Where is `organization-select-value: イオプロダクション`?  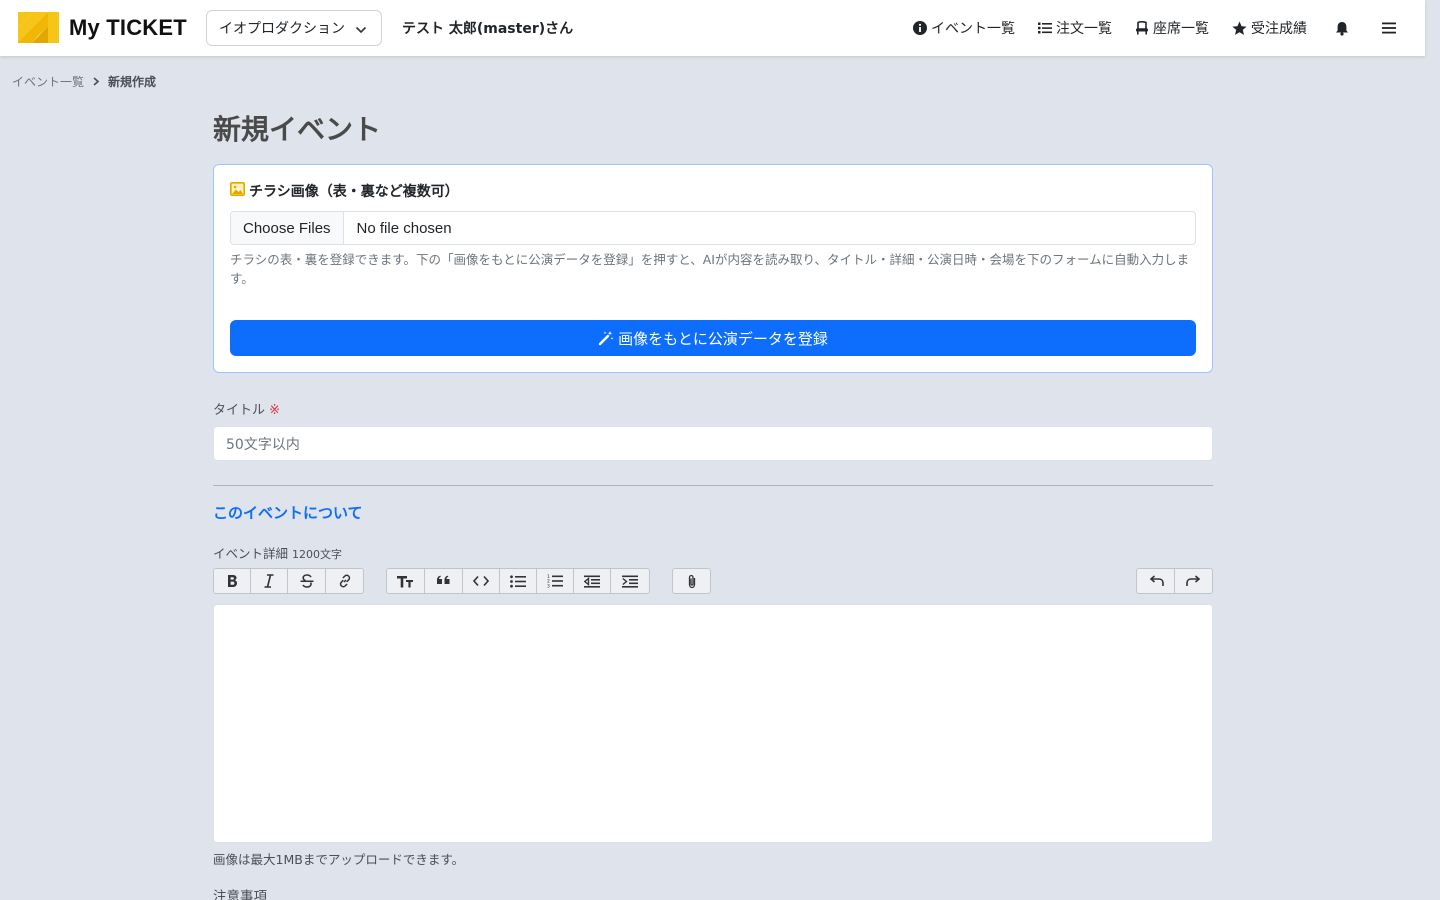
organization-select-value: イオプロダクション is located at coordinates (282, 29).